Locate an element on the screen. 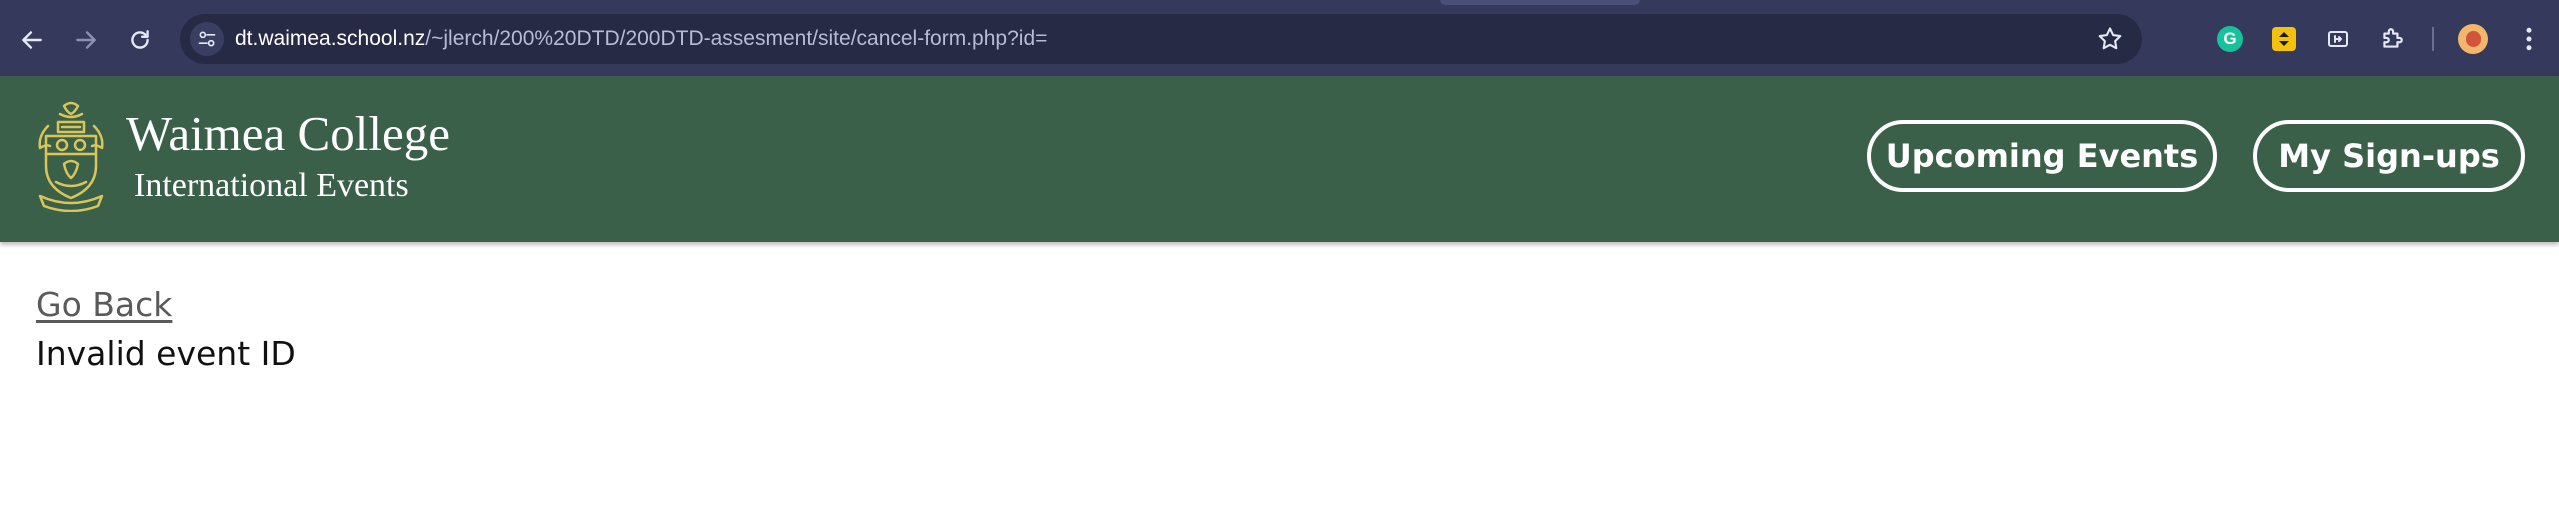 The width and height of the screenshot is (2559, 522). arrow-left-icon is located at coordinates (32, 40).